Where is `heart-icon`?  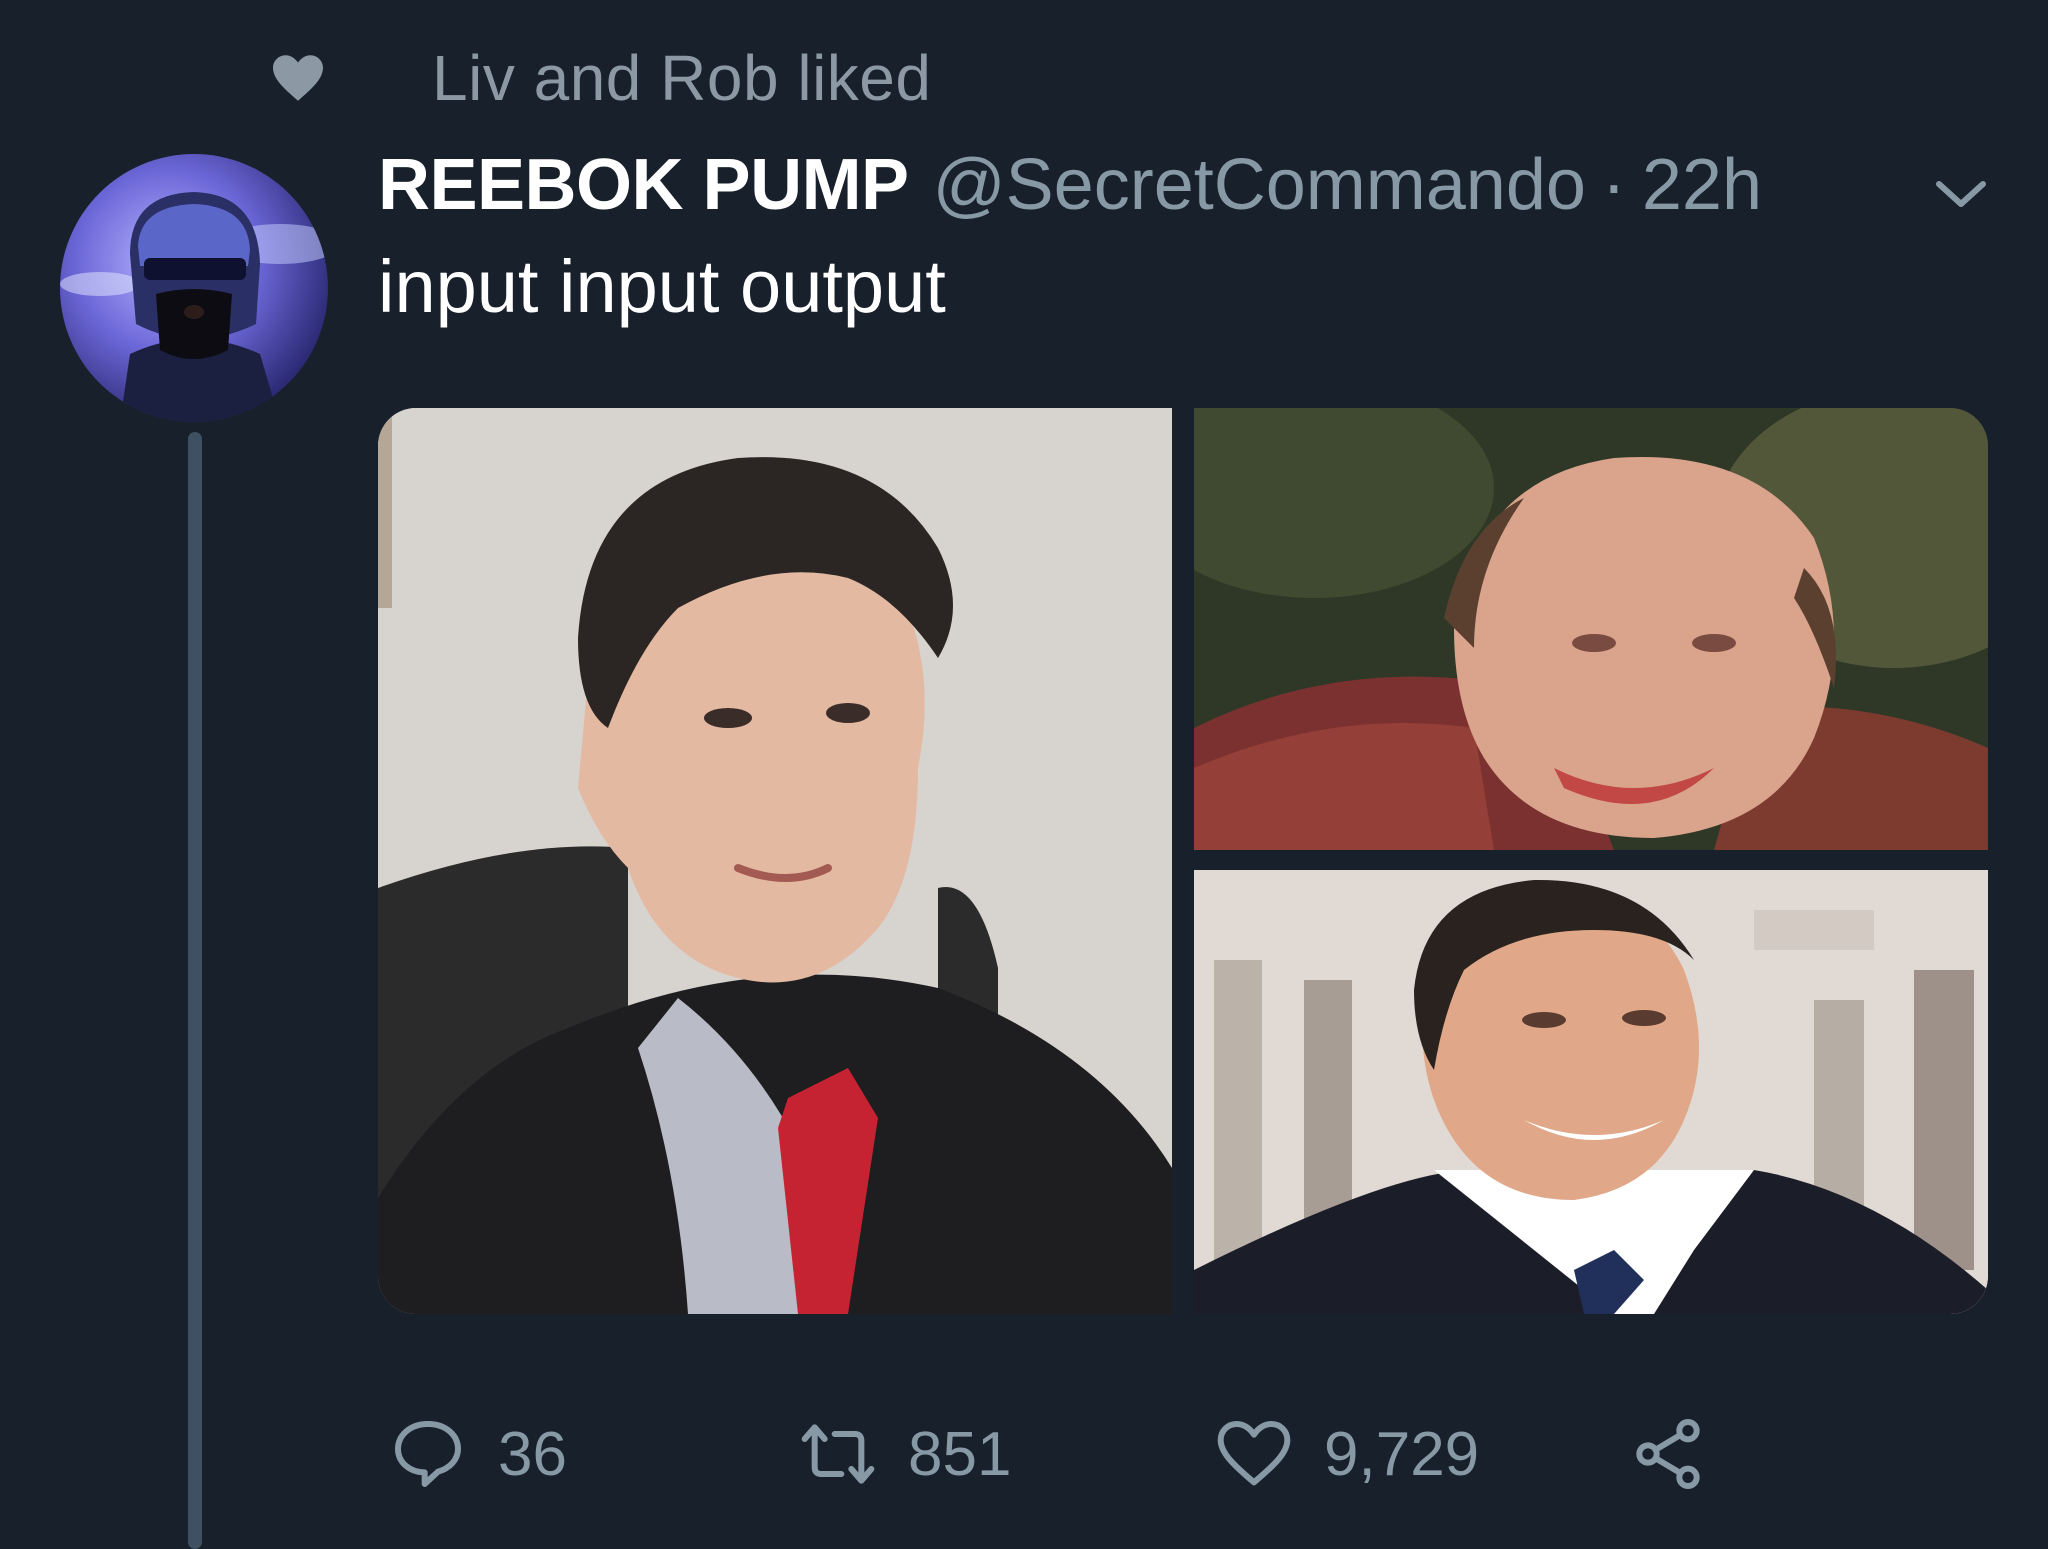 heart-icon is located at coordinates (298, 78).